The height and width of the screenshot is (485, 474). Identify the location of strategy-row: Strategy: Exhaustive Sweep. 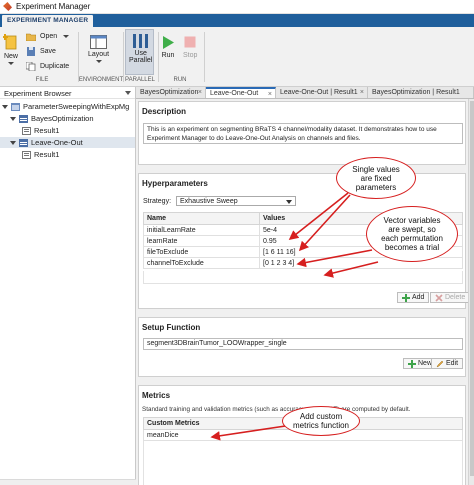
(220, 201).